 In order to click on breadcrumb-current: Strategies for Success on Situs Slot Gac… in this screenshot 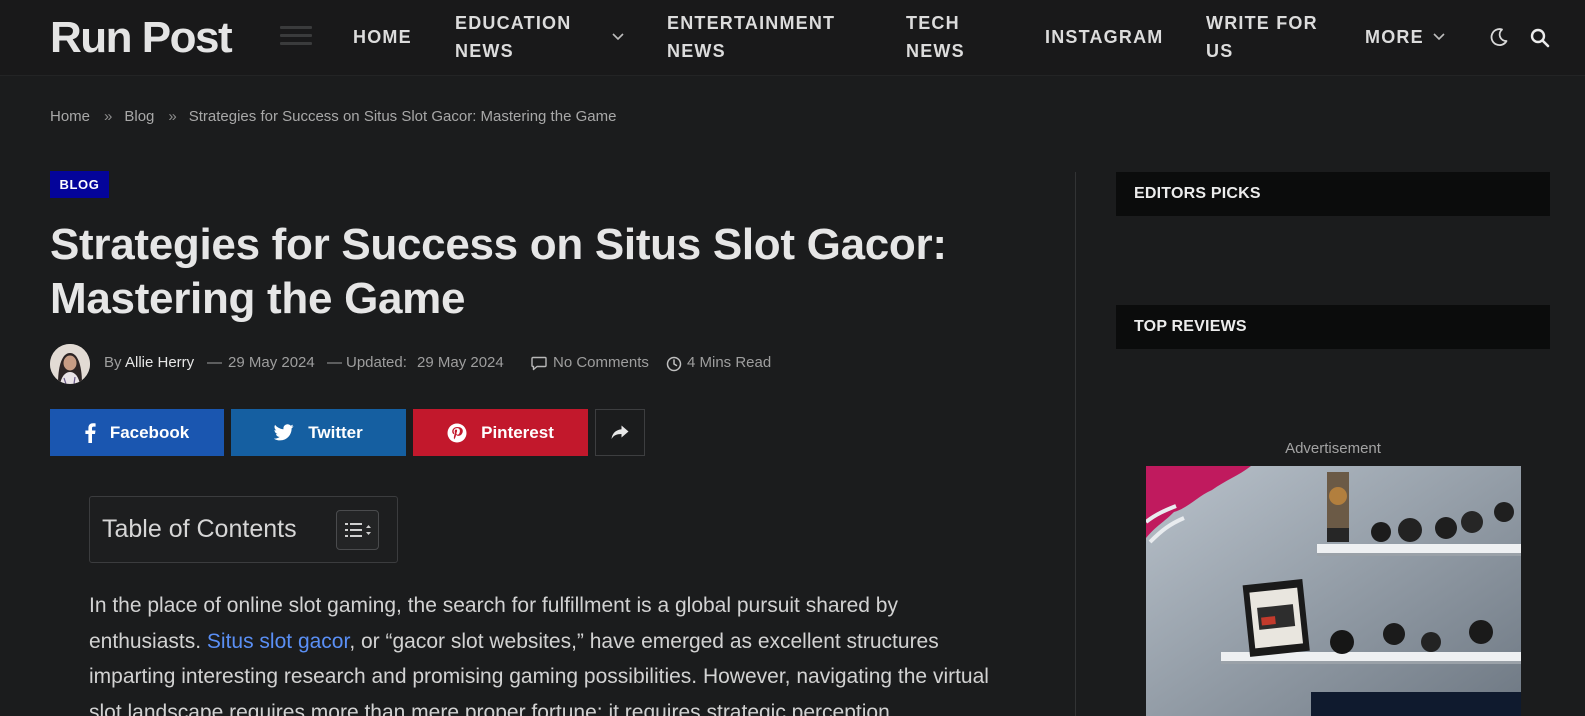, I will do `click(402, 116)`.